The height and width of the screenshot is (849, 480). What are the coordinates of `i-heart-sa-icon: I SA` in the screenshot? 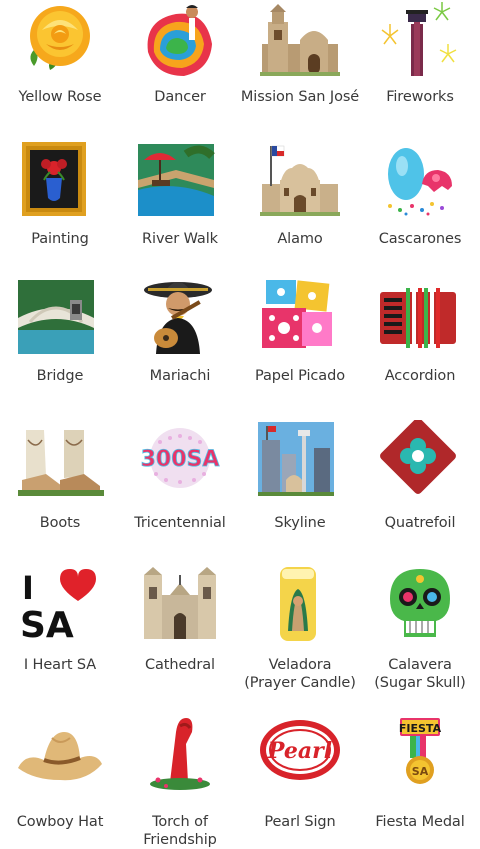 It's located at (60, 605).